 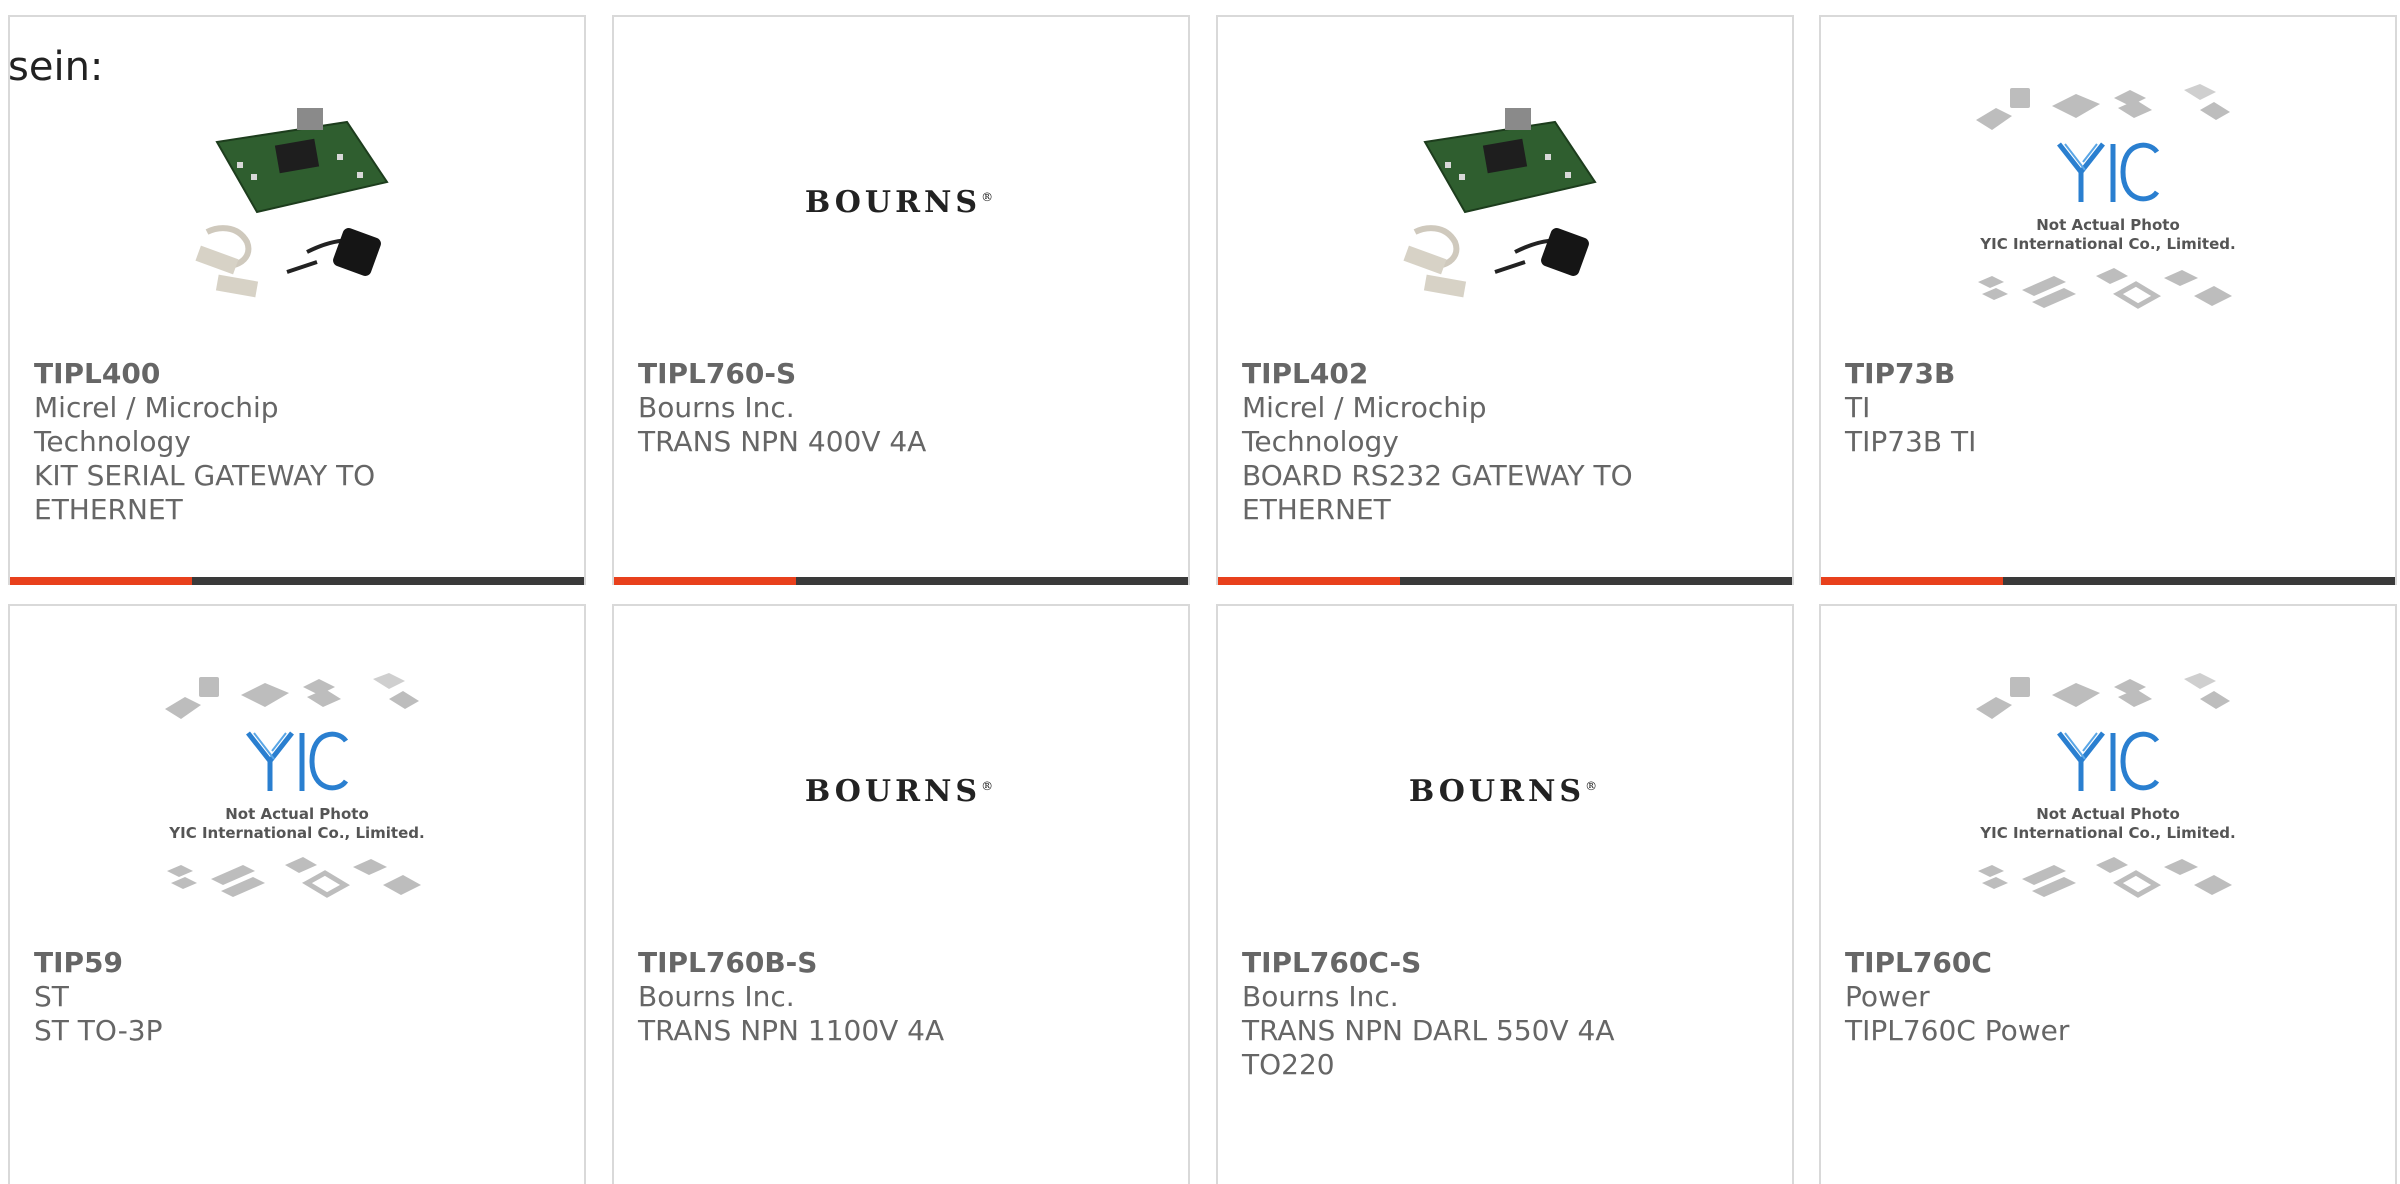 I want to click on product-description: ST TO-3P, so click(x=98, y=1030).